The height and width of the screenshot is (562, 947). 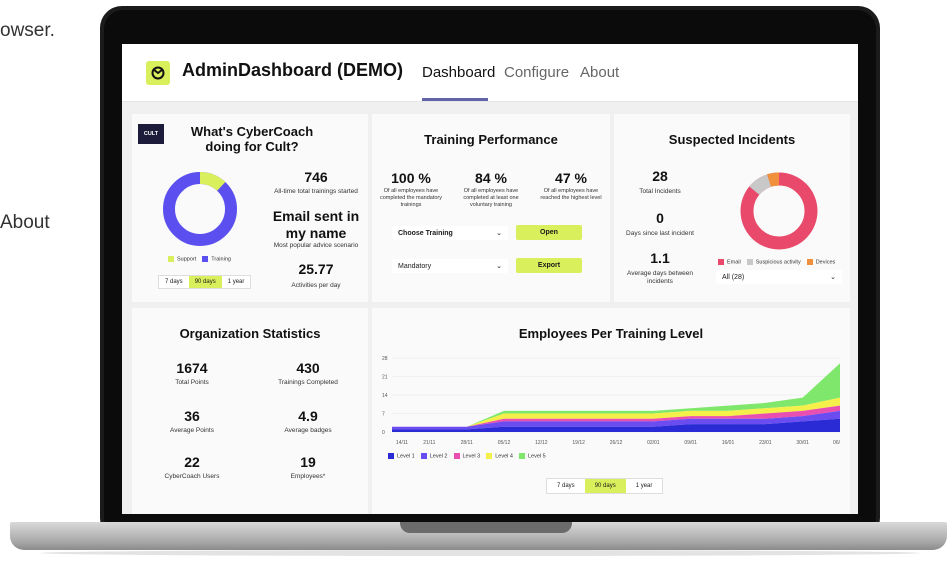 What do you see at coordinates (192, 476) in the screenshot?
I see `cybercoach-users-label: CyberCoach Users` at bounding box center [192, 476].